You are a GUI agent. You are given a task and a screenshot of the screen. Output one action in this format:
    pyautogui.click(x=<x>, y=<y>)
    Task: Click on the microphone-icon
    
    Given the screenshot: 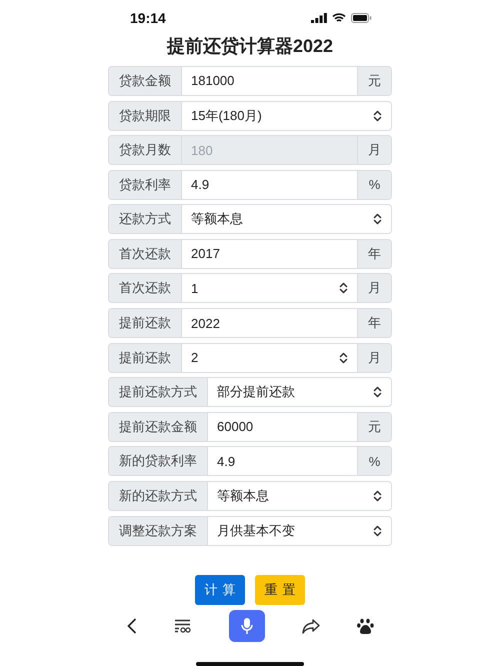 What is the action you would take?
    pyautogui.click(x=246, y=626)
    